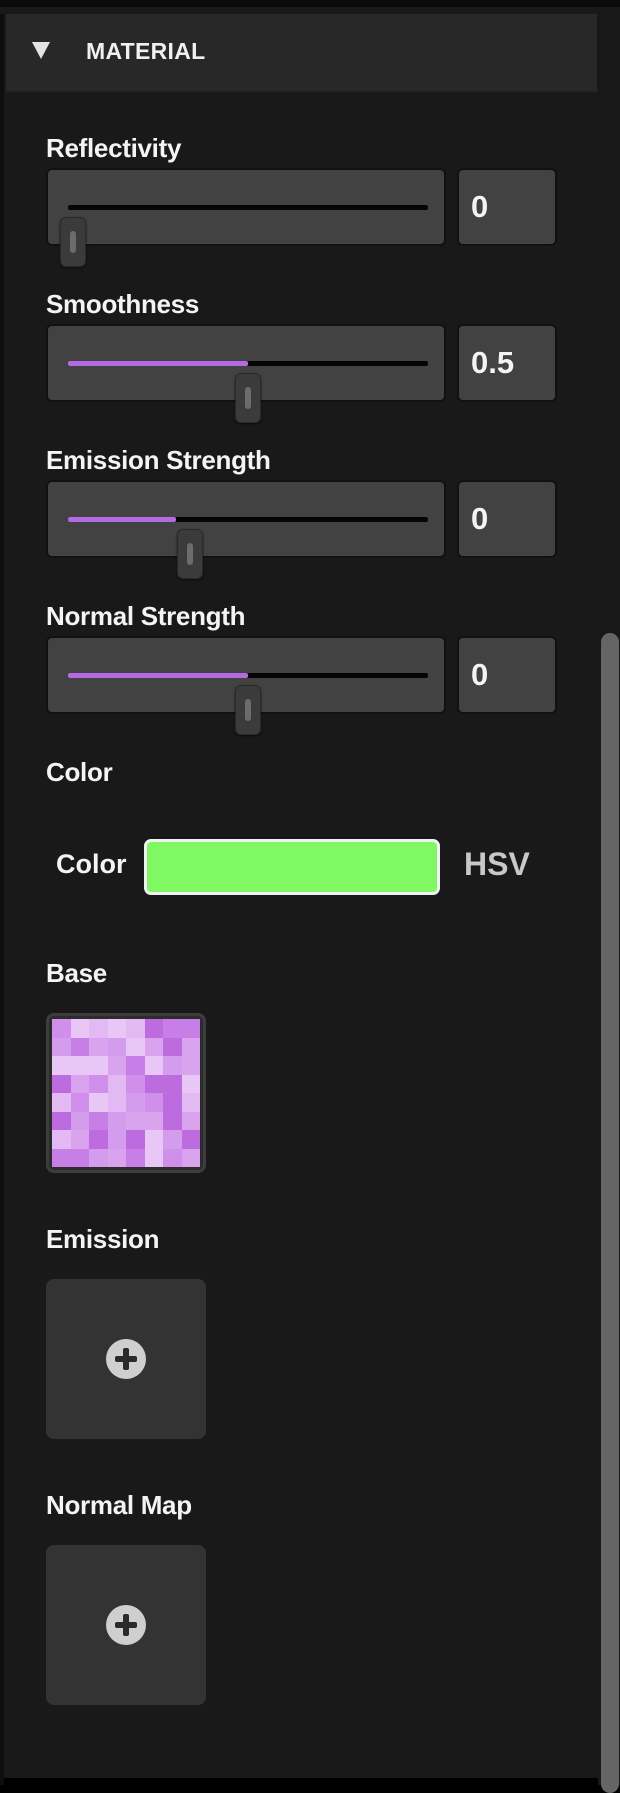 The image size is (620, 1793). What do you see at coordinates (301, 53) in the screenshot?
I see `material-section-header: MATERIAL` at bounding box center [301, 53].